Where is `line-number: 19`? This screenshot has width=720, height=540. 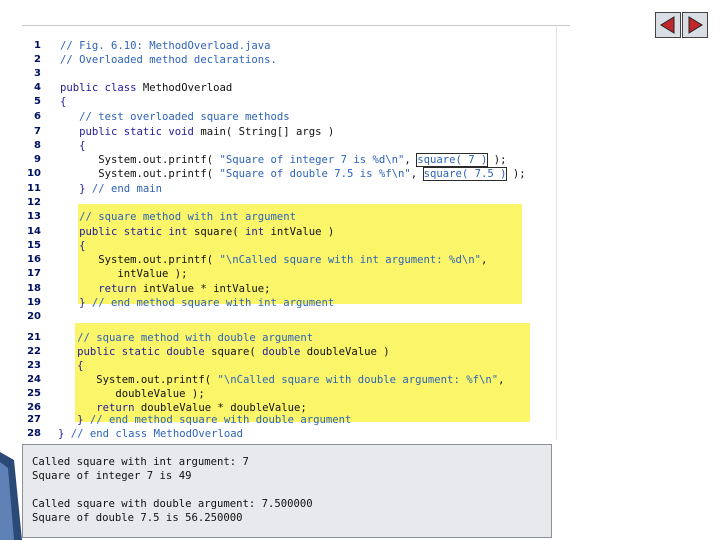
line-number: 19 is located at coordinates (34, 302).